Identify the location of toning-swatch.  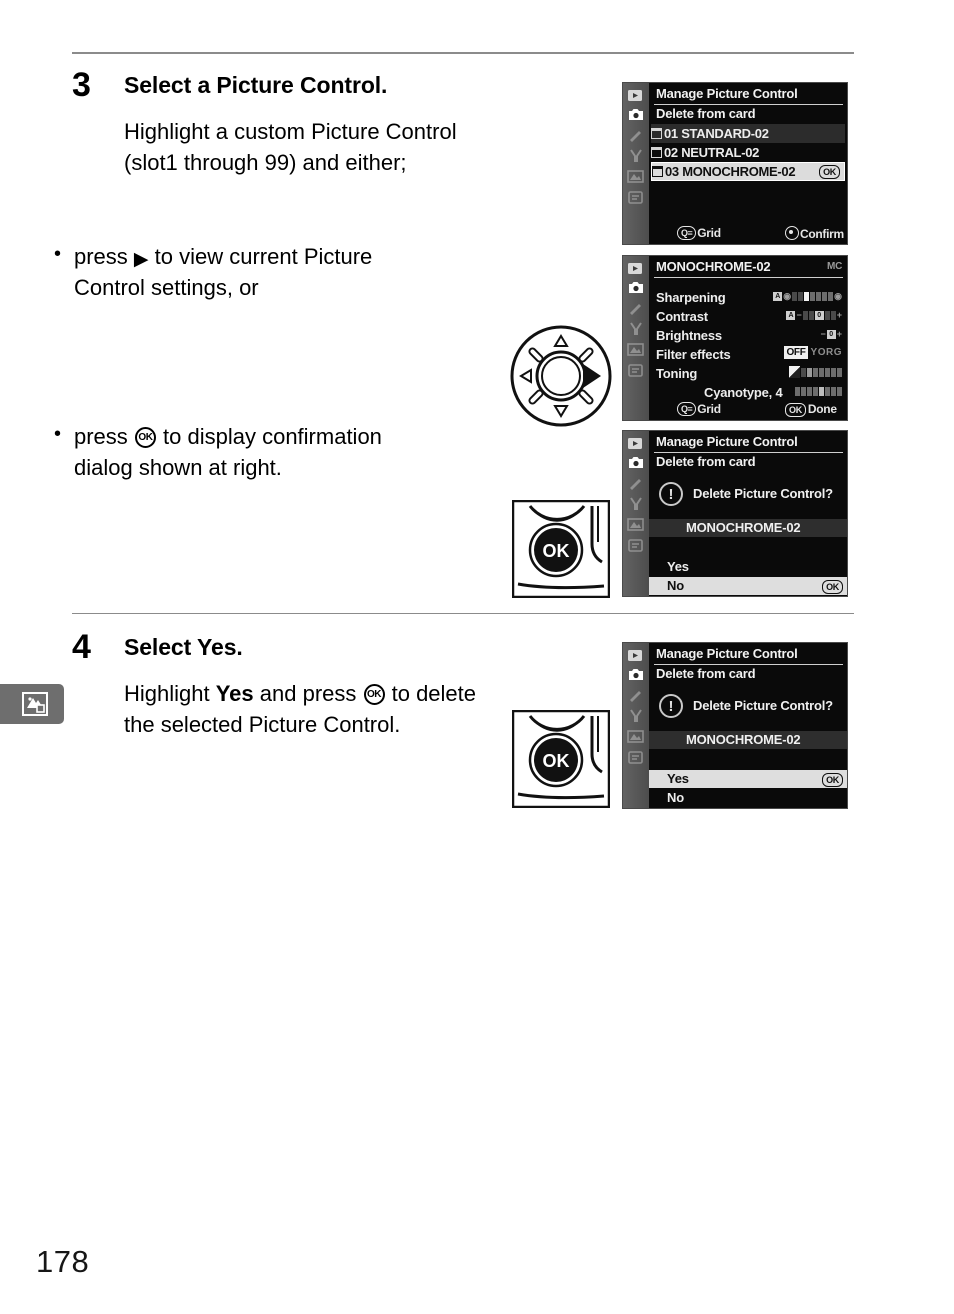
(794, 372).